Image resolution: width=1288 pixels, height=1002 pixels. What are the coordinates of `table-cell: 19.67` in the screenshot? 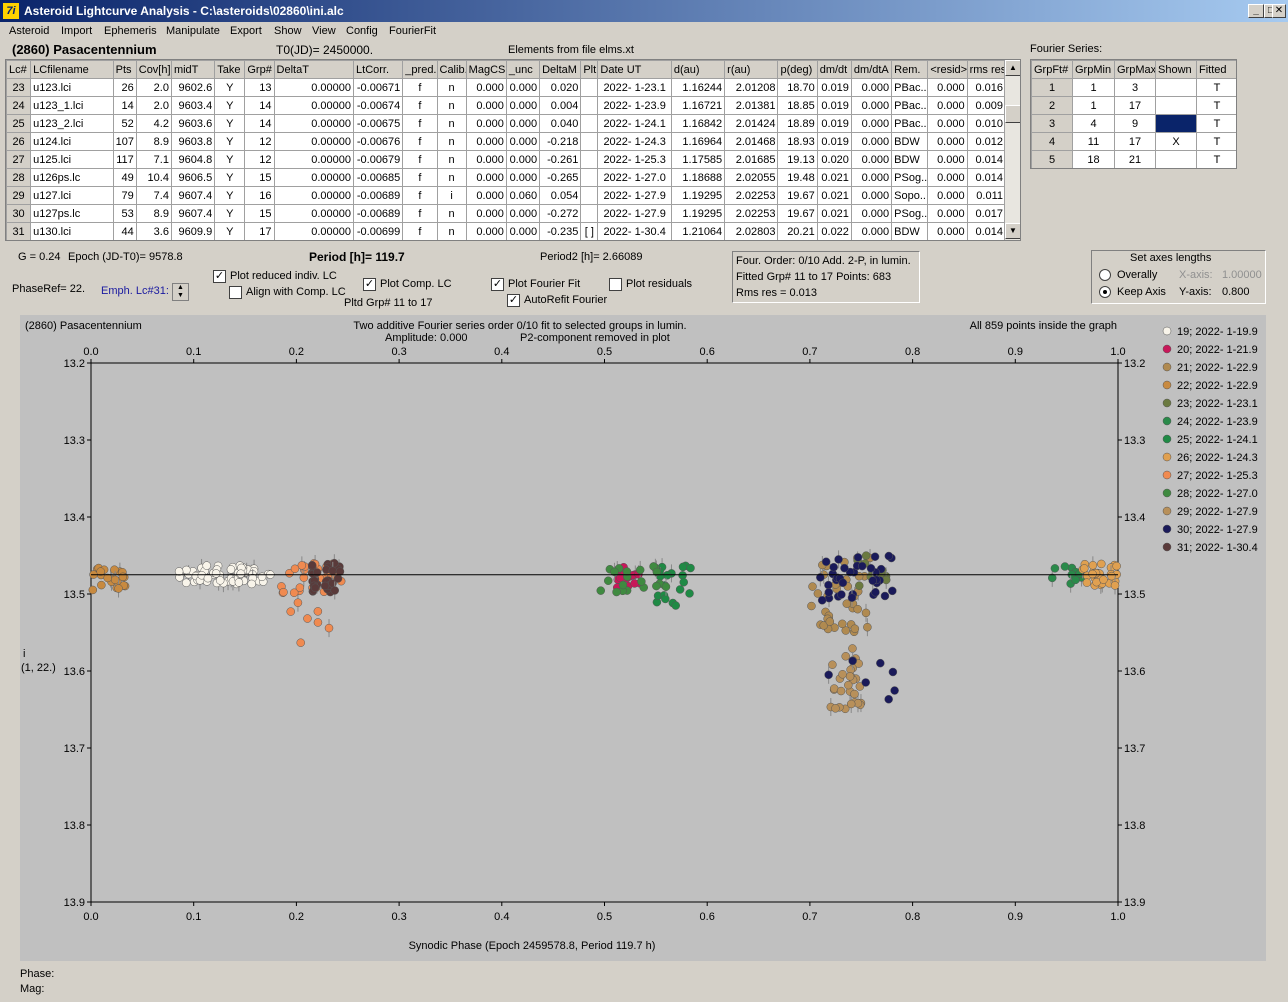 It's located at (797, 213).